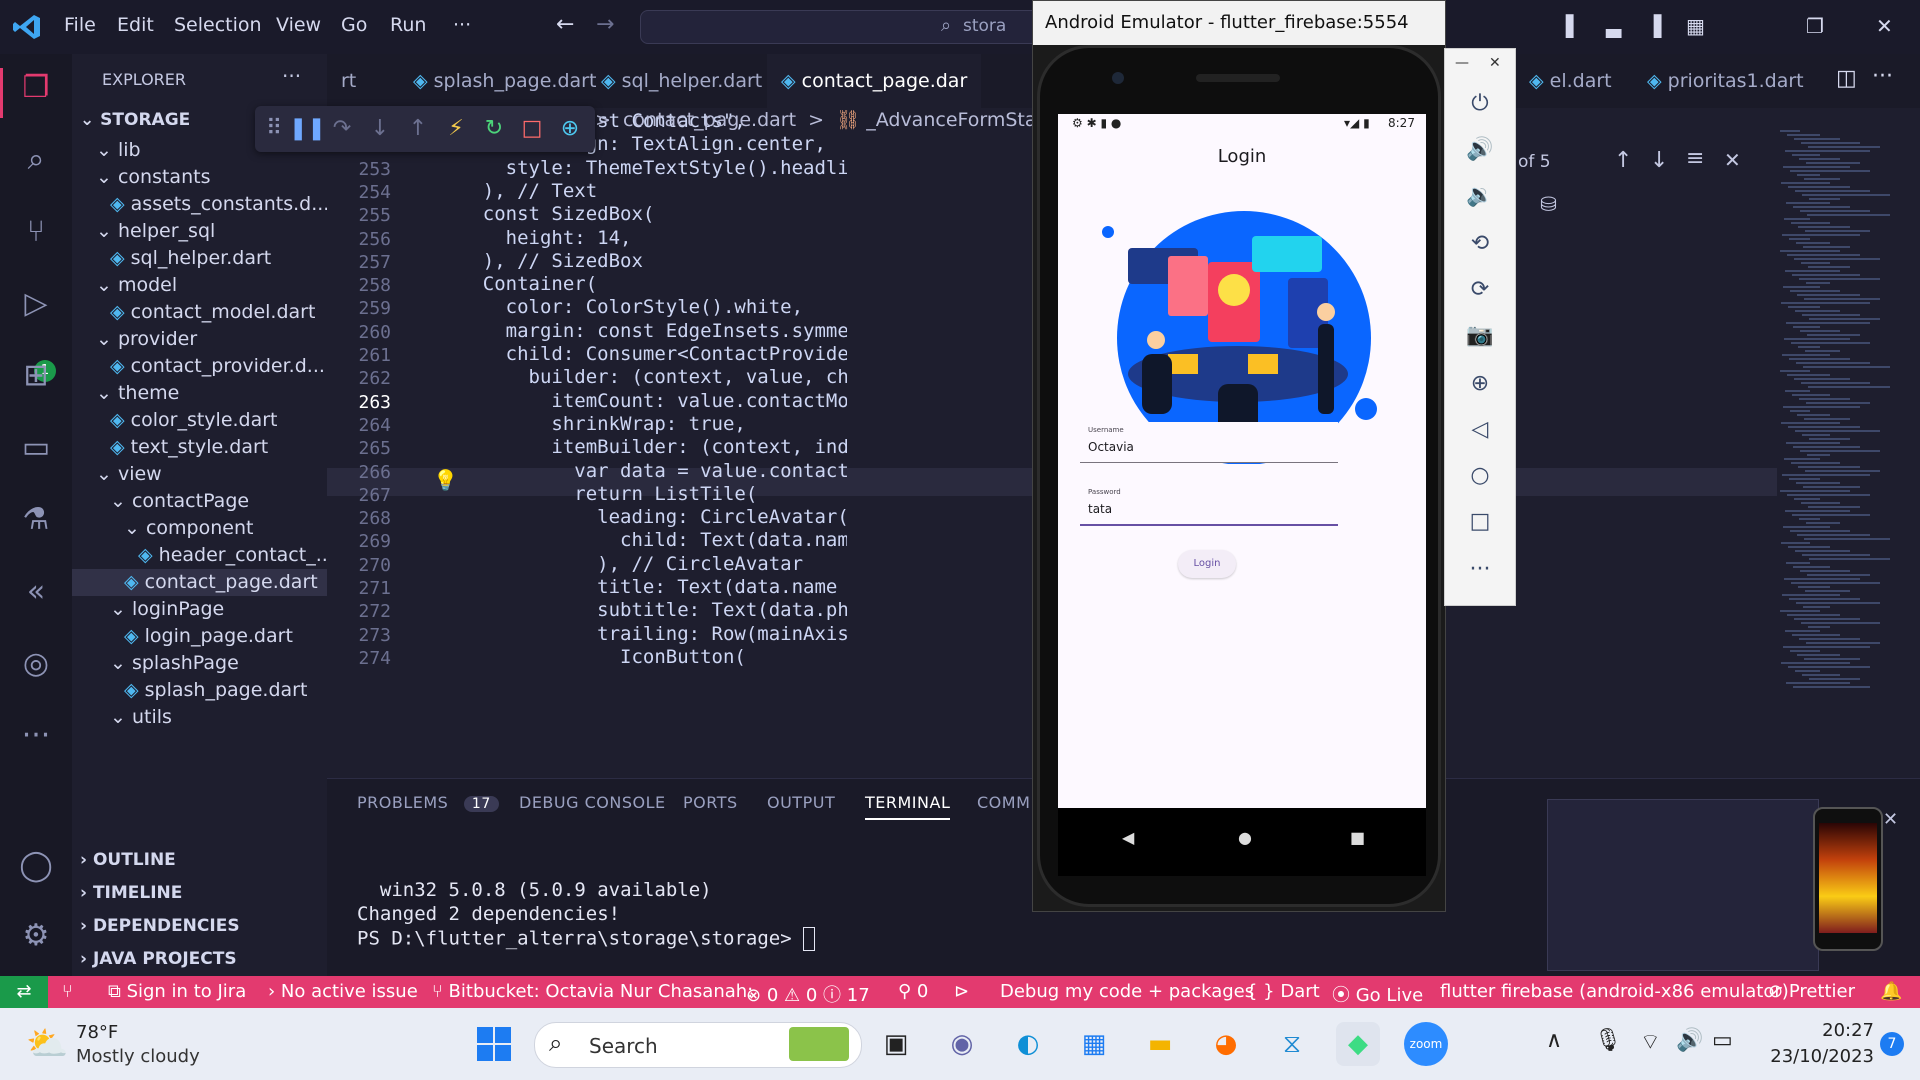 The height and width of the screenshot is (1080, 1920). Describe the element at coordinates (913, 991) in the screenshot. I see `ports-status: ⚲ 0` at that location.